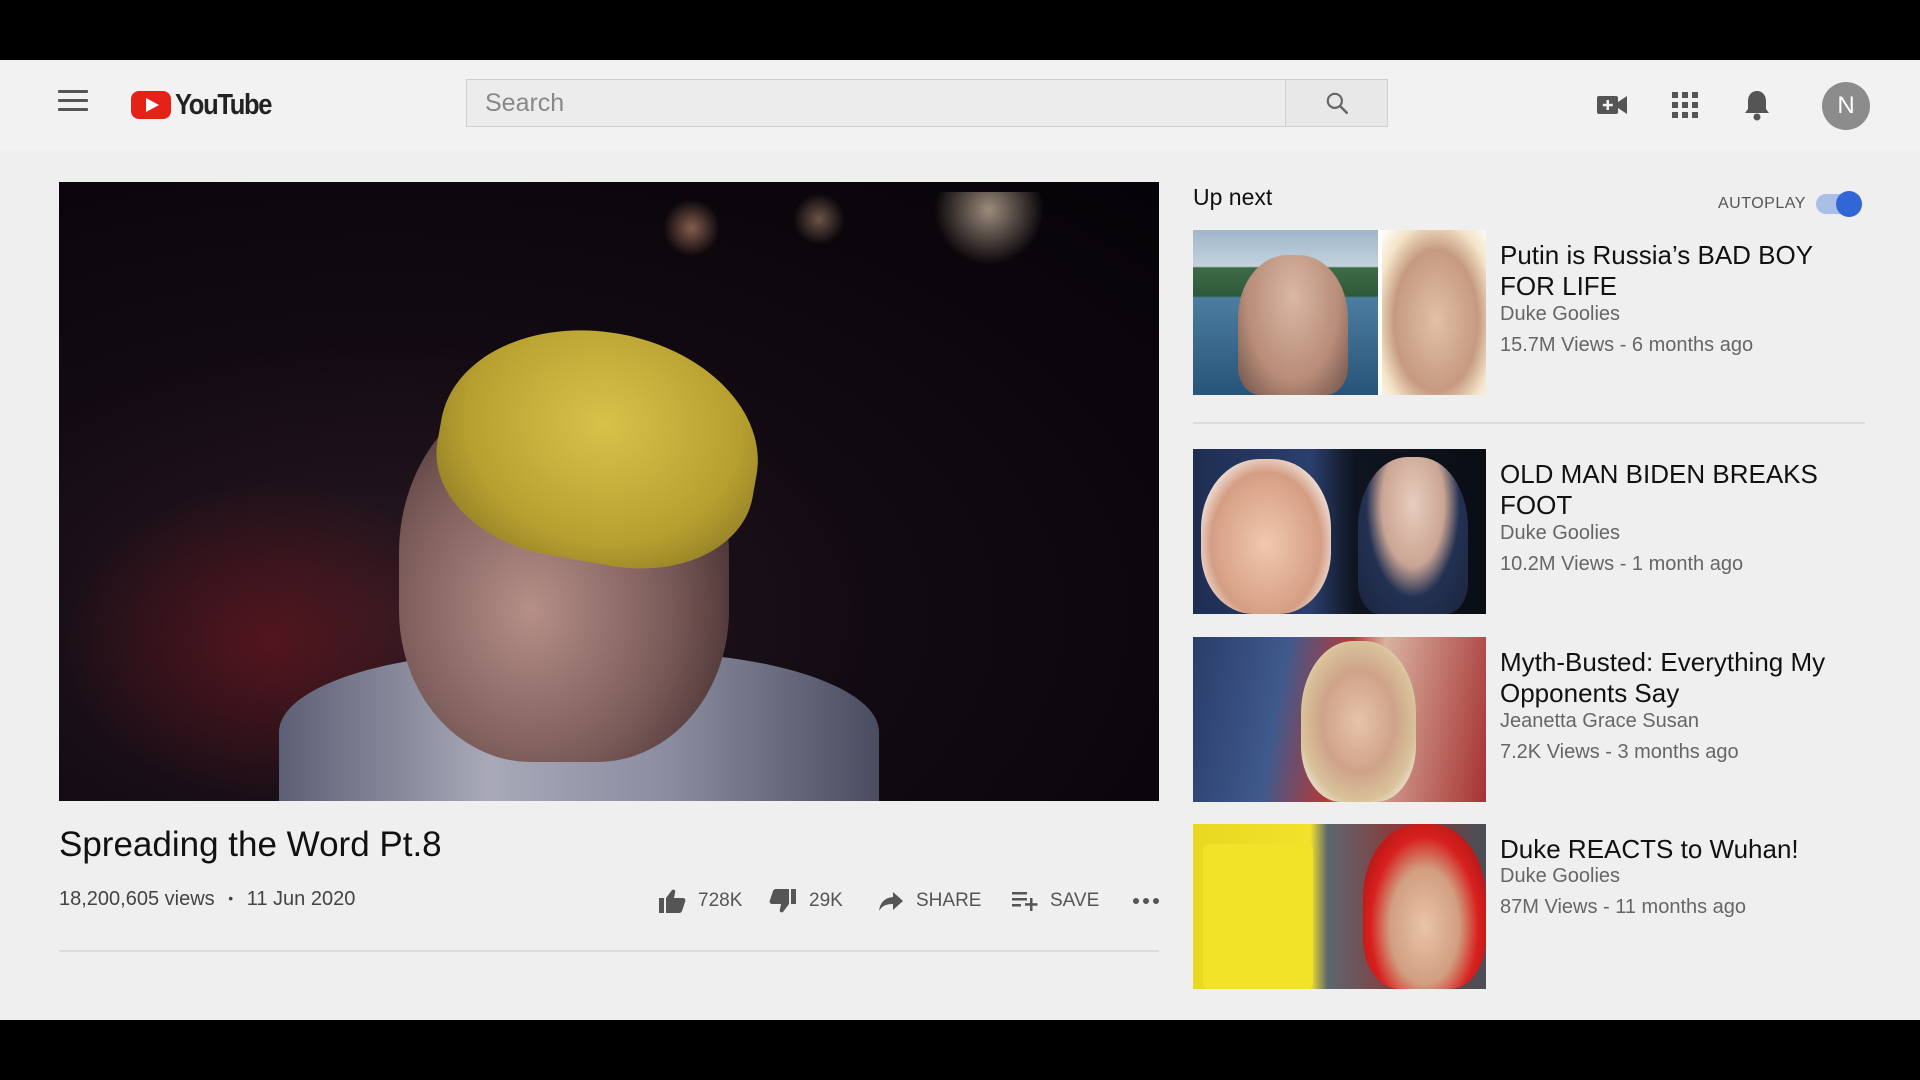 The height and width of the screenshot is (1080, 1920). What do you see at coordinates (1685, 490) in the screenshot?
I see `card-title: OLD MAN BIDEN BREAKS FOOT` at bounding box center [1685, 490].